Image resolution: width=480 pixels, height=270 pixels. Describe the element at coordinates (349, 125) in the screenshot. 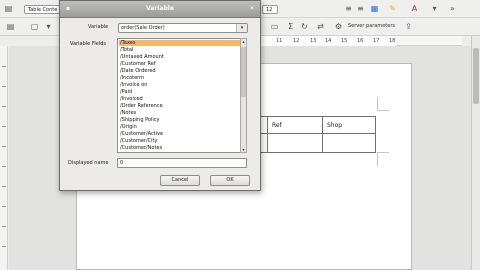

I see `table-header-shop: Shop` at that location.